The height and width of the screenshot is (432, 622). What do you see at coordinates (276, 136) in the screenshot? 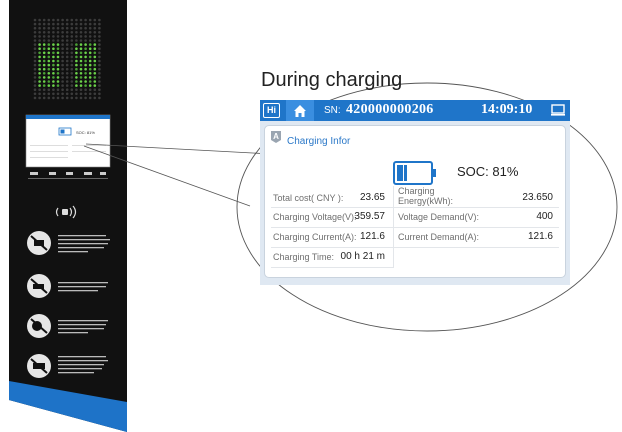
I see `a-badge-letter: A` at bounding box center [276, 136].